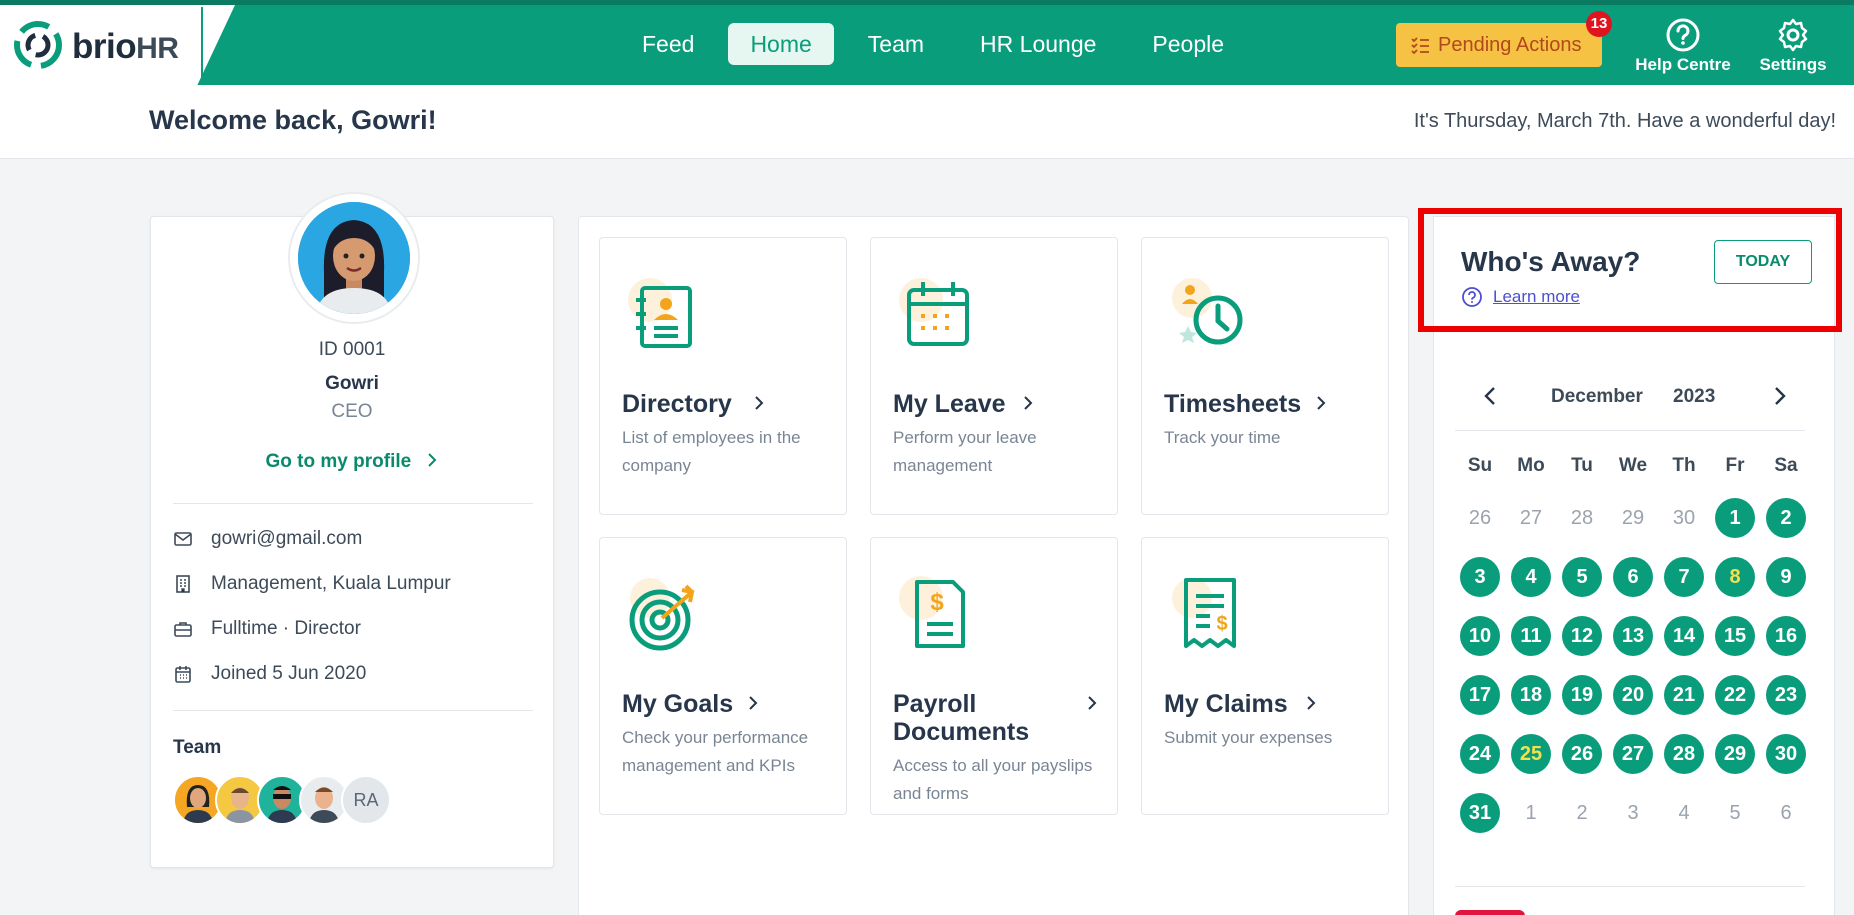 Image resolution: width=1854 pixels, height=915 pixels. What do you see at coordinates (1786, 754) in the screenshot?
I see `calendar-day: 30` at bounding box center [1786, 754].